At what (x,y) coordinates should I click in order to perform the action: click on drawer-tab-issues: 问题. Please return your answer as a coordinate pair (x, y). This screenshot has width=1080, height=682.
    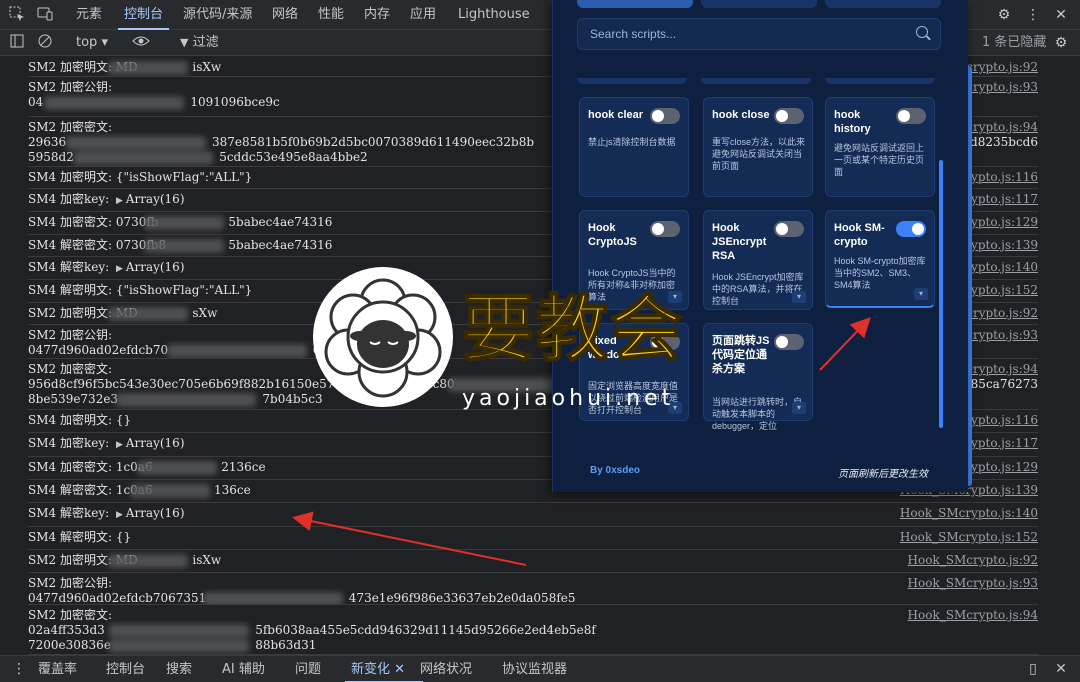
    Looking at the image, I should click on (308, 669).